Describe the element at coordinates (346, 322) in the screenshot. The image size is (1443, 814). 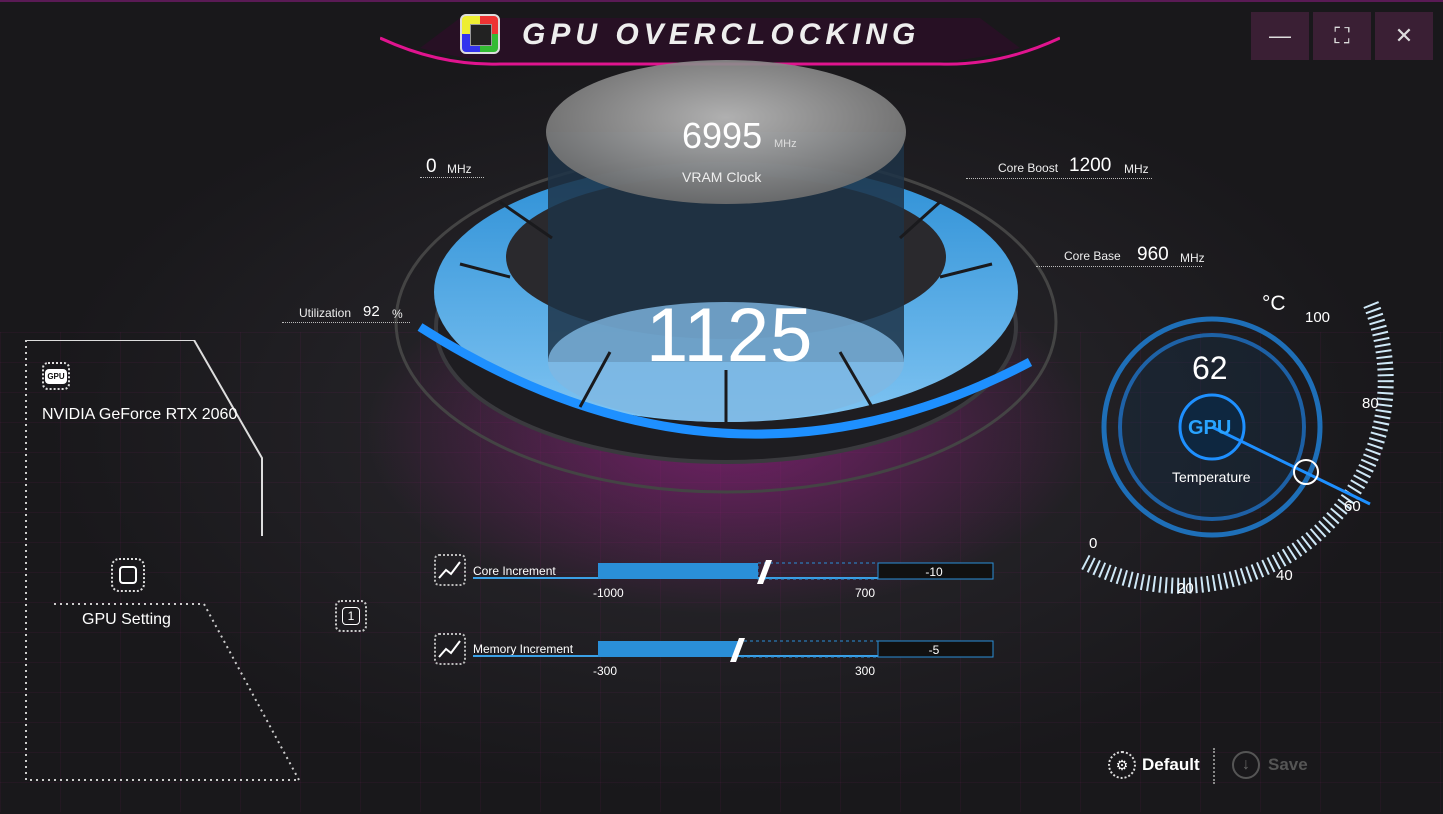
I see `utilization-callout-line` at that location.